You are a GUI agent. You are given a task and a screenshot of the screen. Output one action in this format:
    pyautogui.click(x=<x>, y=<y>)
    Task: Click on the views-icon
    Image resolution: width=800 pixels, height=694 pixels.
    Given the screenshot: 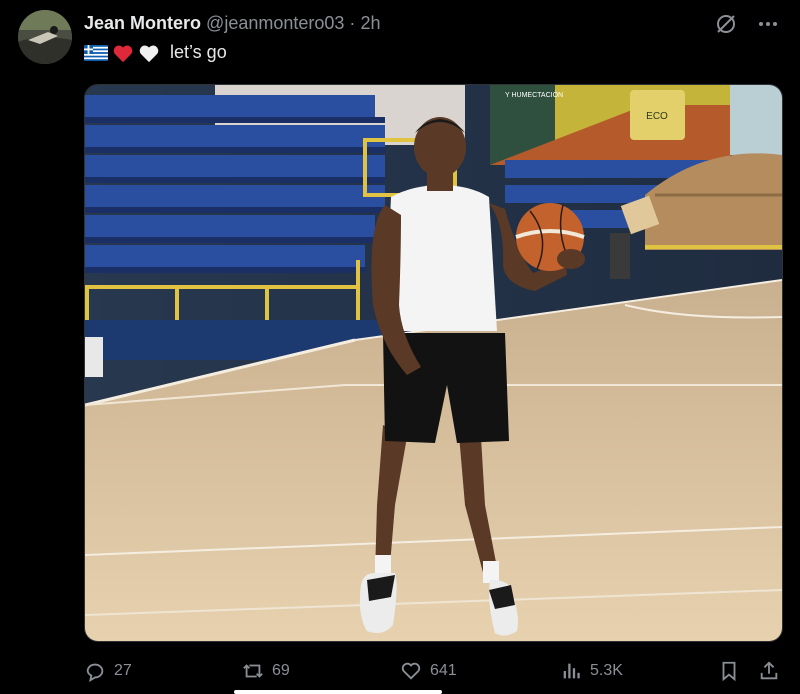 What is the action you would take?
    pyautogui.click(x=571, y=671)
    